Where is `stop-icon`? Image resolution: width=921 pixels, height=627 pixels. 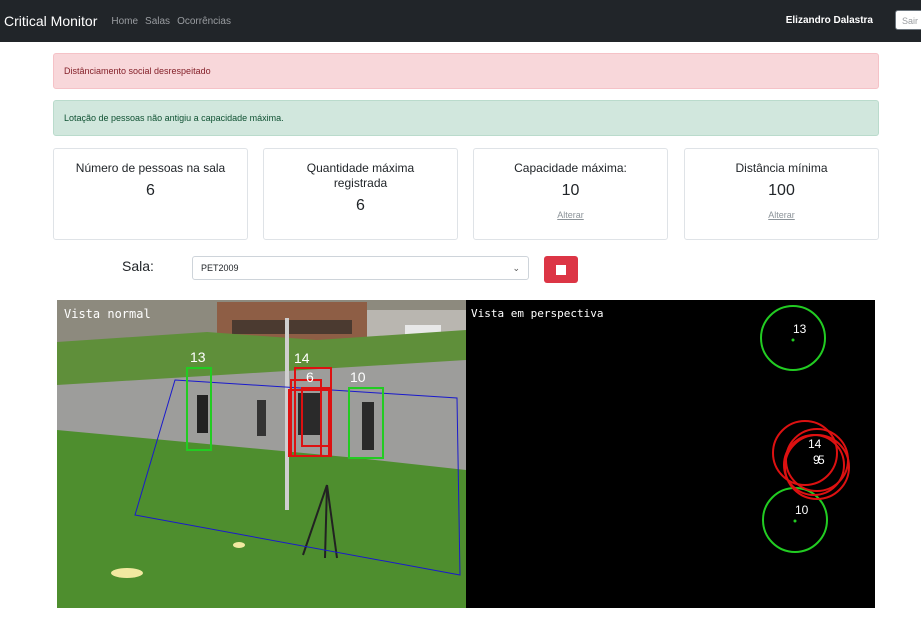 stop-icon is located at coordinates (561, 270).